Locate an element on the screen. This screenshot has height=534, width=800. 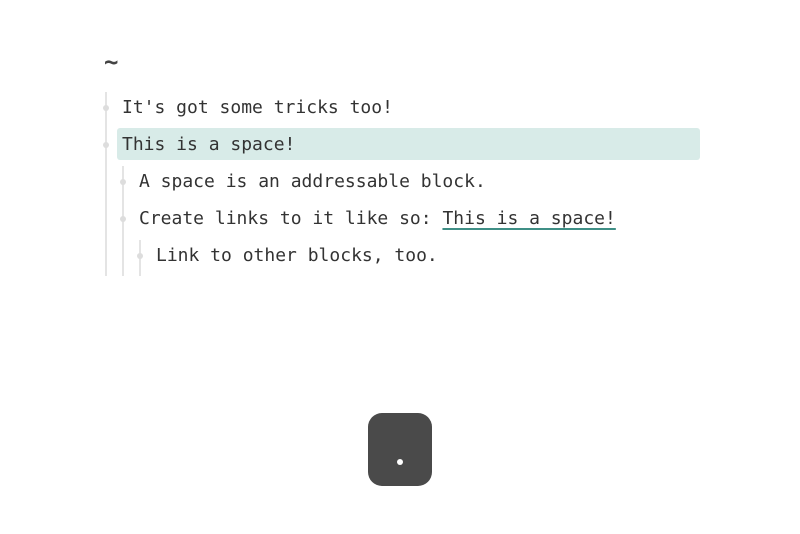
list-item: Link to other blocks, too. is located at coordinates (297, 256).